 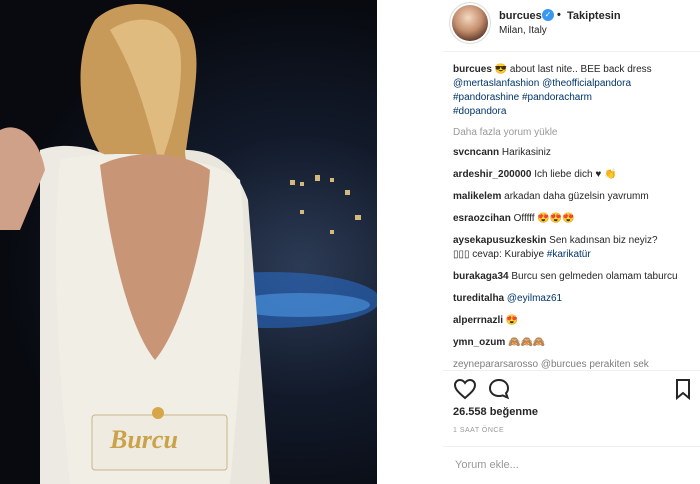 What do you see at coordinates (492, 174) in the screenshot?
I see `comment-username: ardeshir_200000` at bounding box center [492, 174].